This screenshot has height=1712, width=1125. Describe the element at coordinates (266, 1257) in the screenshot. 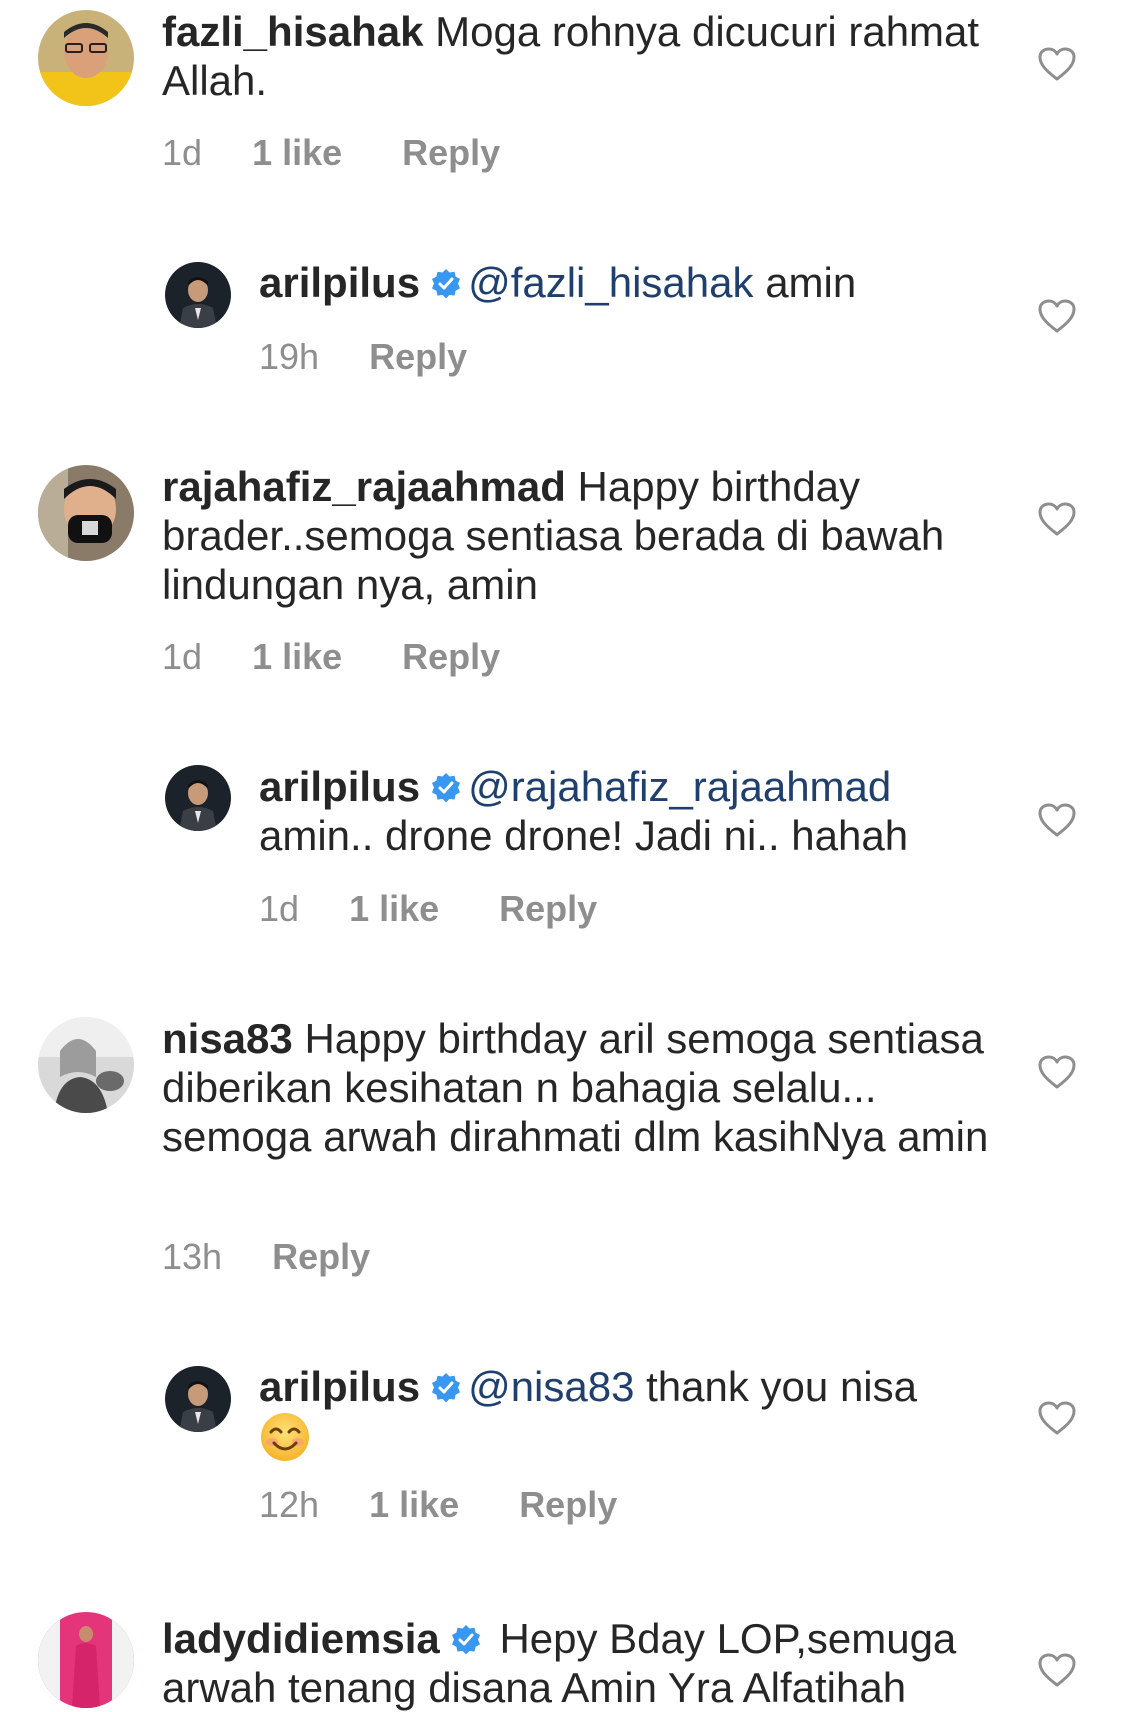

I see `comment-meta: 13h Reply` at that location.